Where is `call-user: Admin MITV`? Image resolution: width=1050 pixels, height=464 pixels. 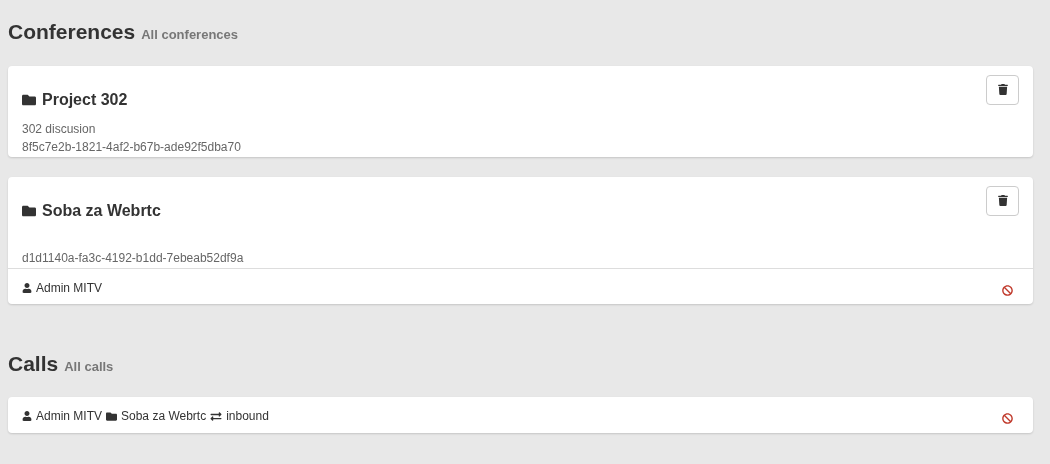
call-user: Admin MITV is located at coordinates (69, 416).